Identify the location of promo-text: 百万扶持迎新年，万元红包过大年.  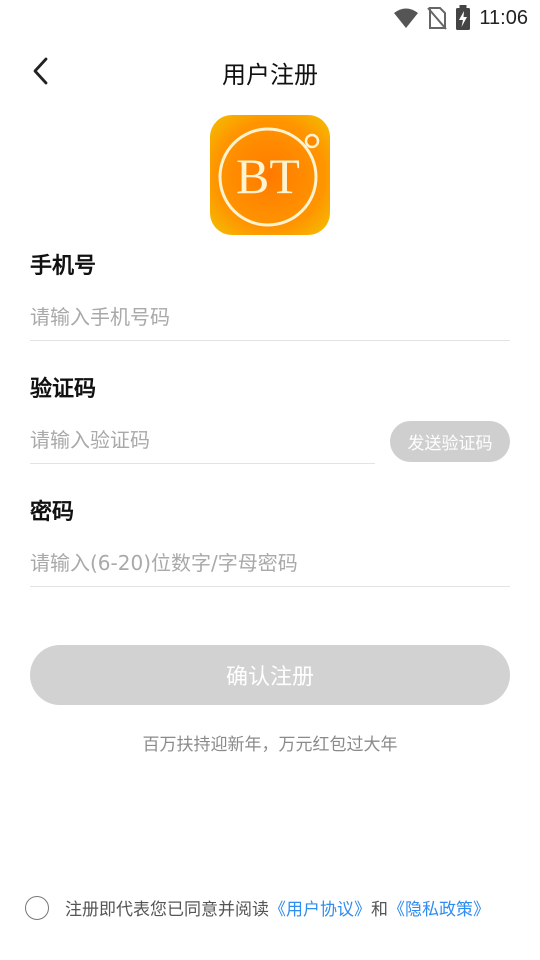
(270, 745).